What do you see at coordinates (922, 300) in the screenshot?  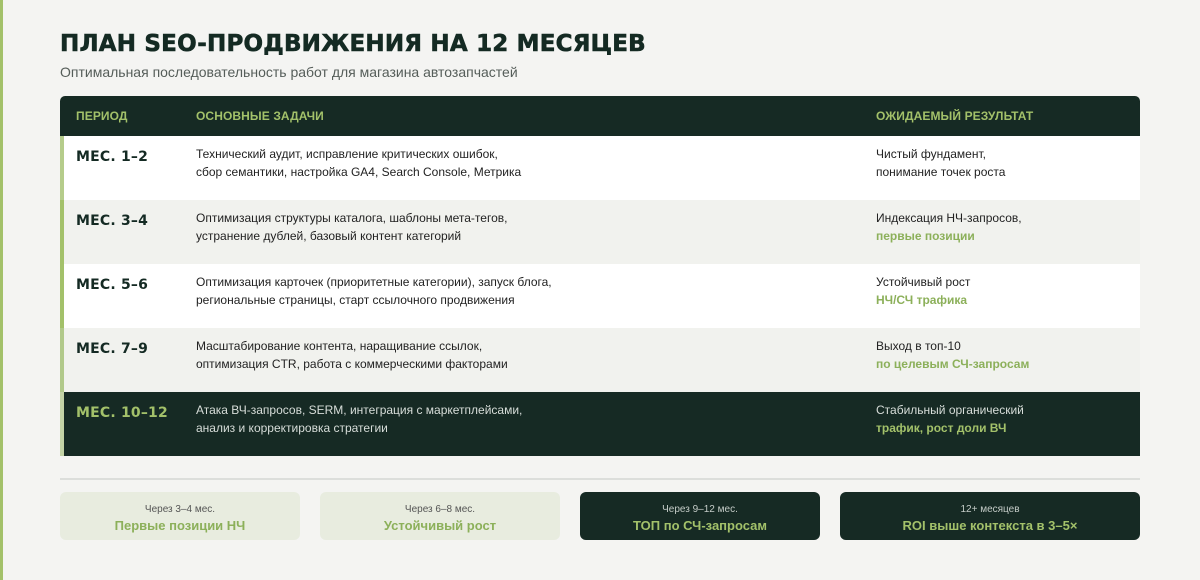 I see `result-highlight: НЧ/СЧ трафика` at bounding box center [922, 300].